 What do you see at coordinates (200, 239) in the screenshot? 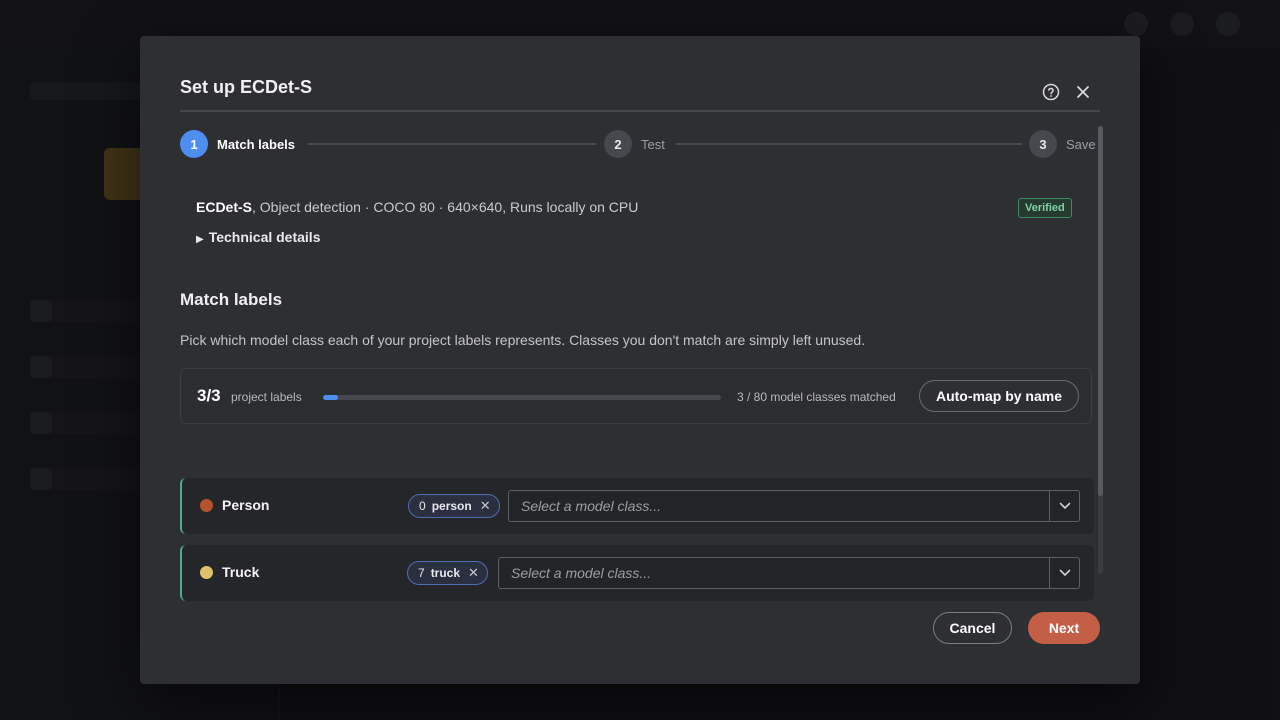
I see `expand-triangle-icon: ▶` at bounding box center [200, 239].